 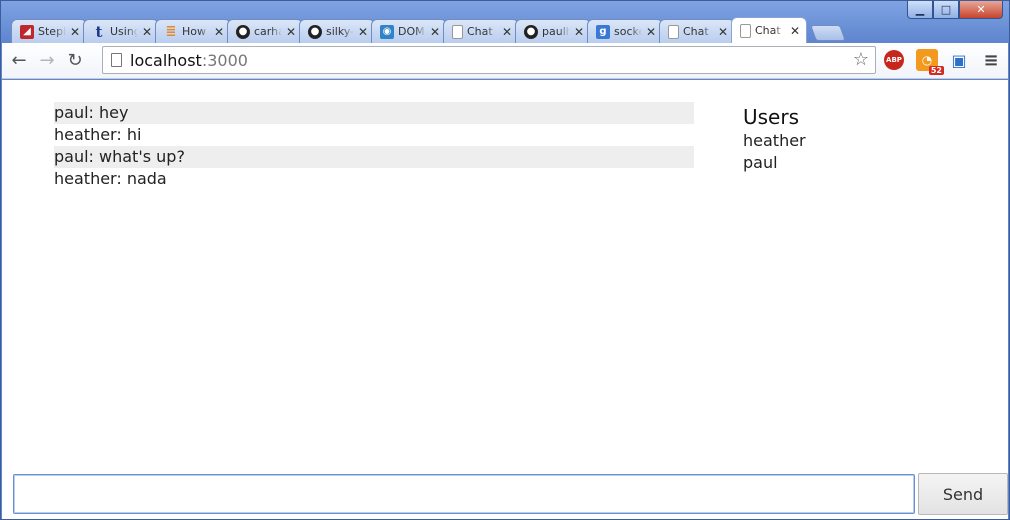 I want to click on message-item: heather: nada, so click(x=110, y=178).